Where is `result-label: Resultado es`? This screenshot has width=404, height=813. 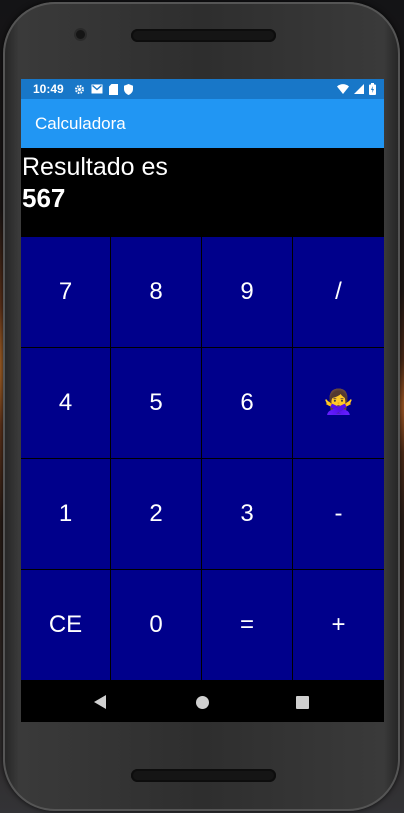 result-label: Resultado es is located at coordinates (95, 167).